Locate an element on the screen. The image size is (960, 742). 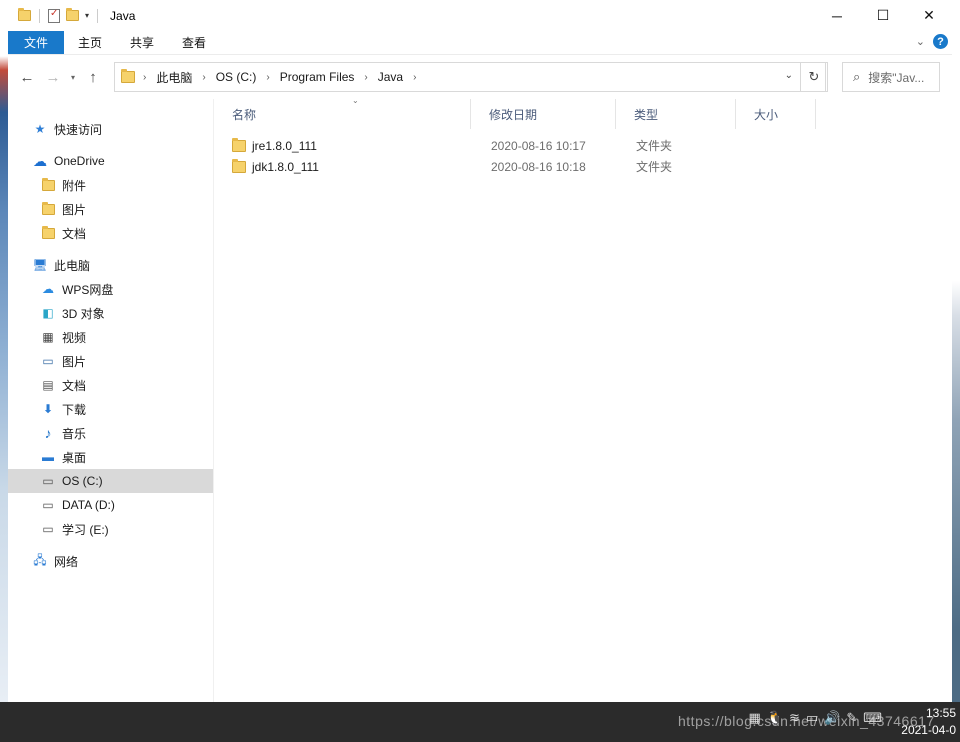
sidebar-item-wps-drive: ☁ WPS网盘 is located at coordinates (110, 289).